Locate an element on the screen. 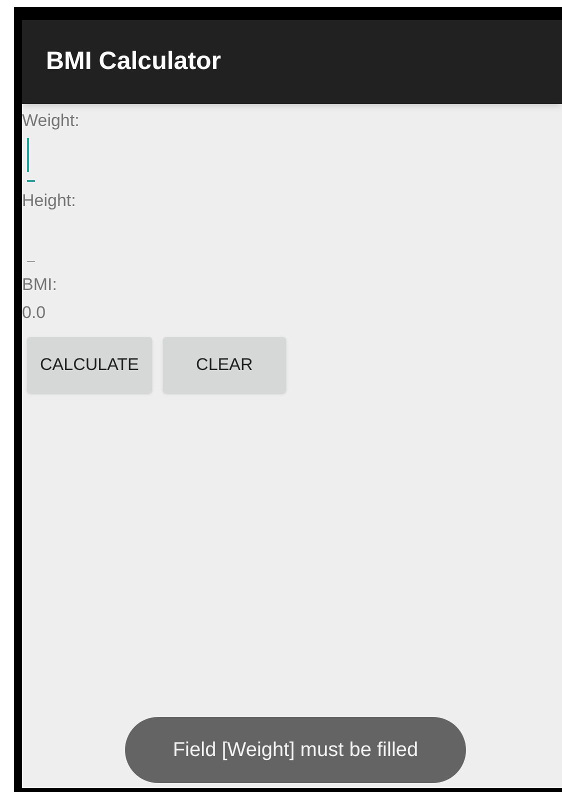  result-value: 0.0 is located at coordinates (34, 313).